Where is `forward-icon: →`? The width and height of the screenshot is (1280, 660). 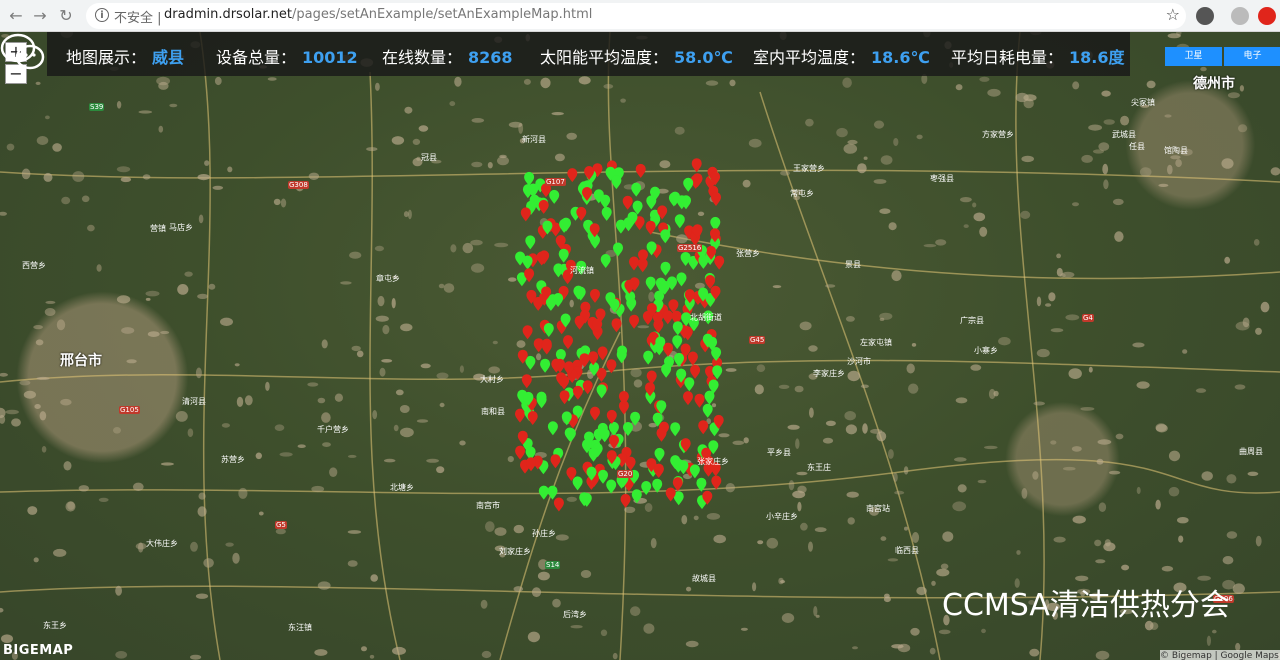 forward-icon: → is located at coordinates (40, 16).